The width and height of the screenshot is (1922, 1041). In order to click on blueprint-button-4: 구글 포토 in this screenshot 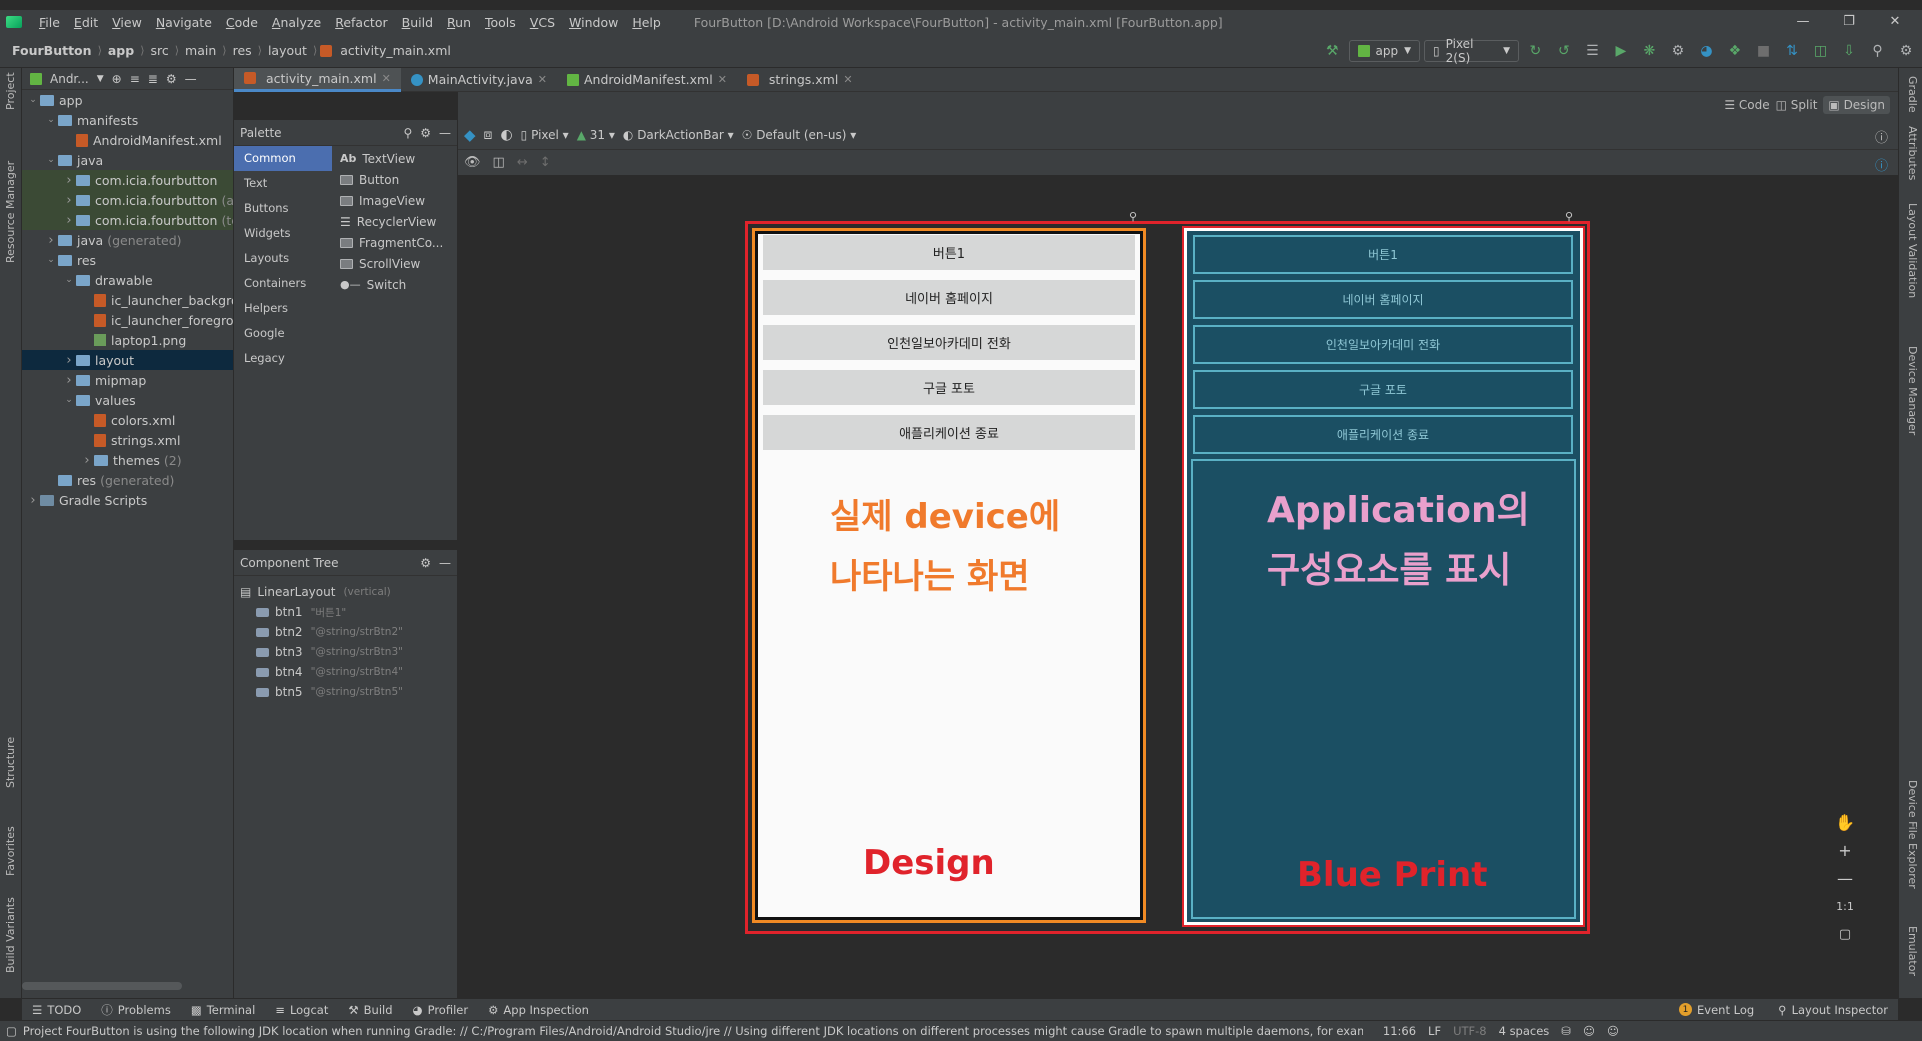, I will do `click(1383, 389)`.